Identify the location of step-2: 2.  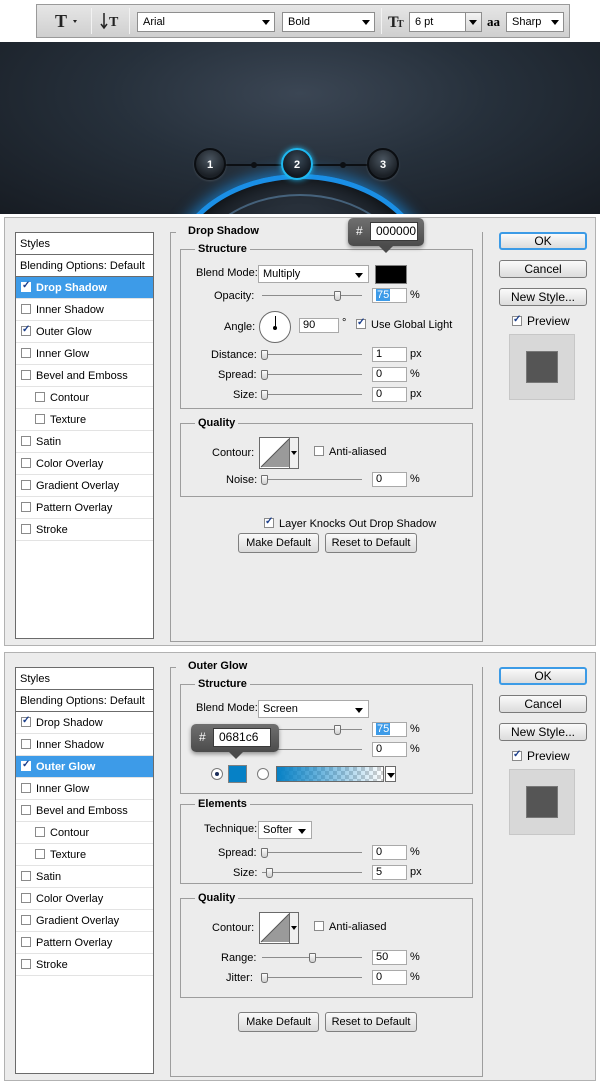
(297, 164).